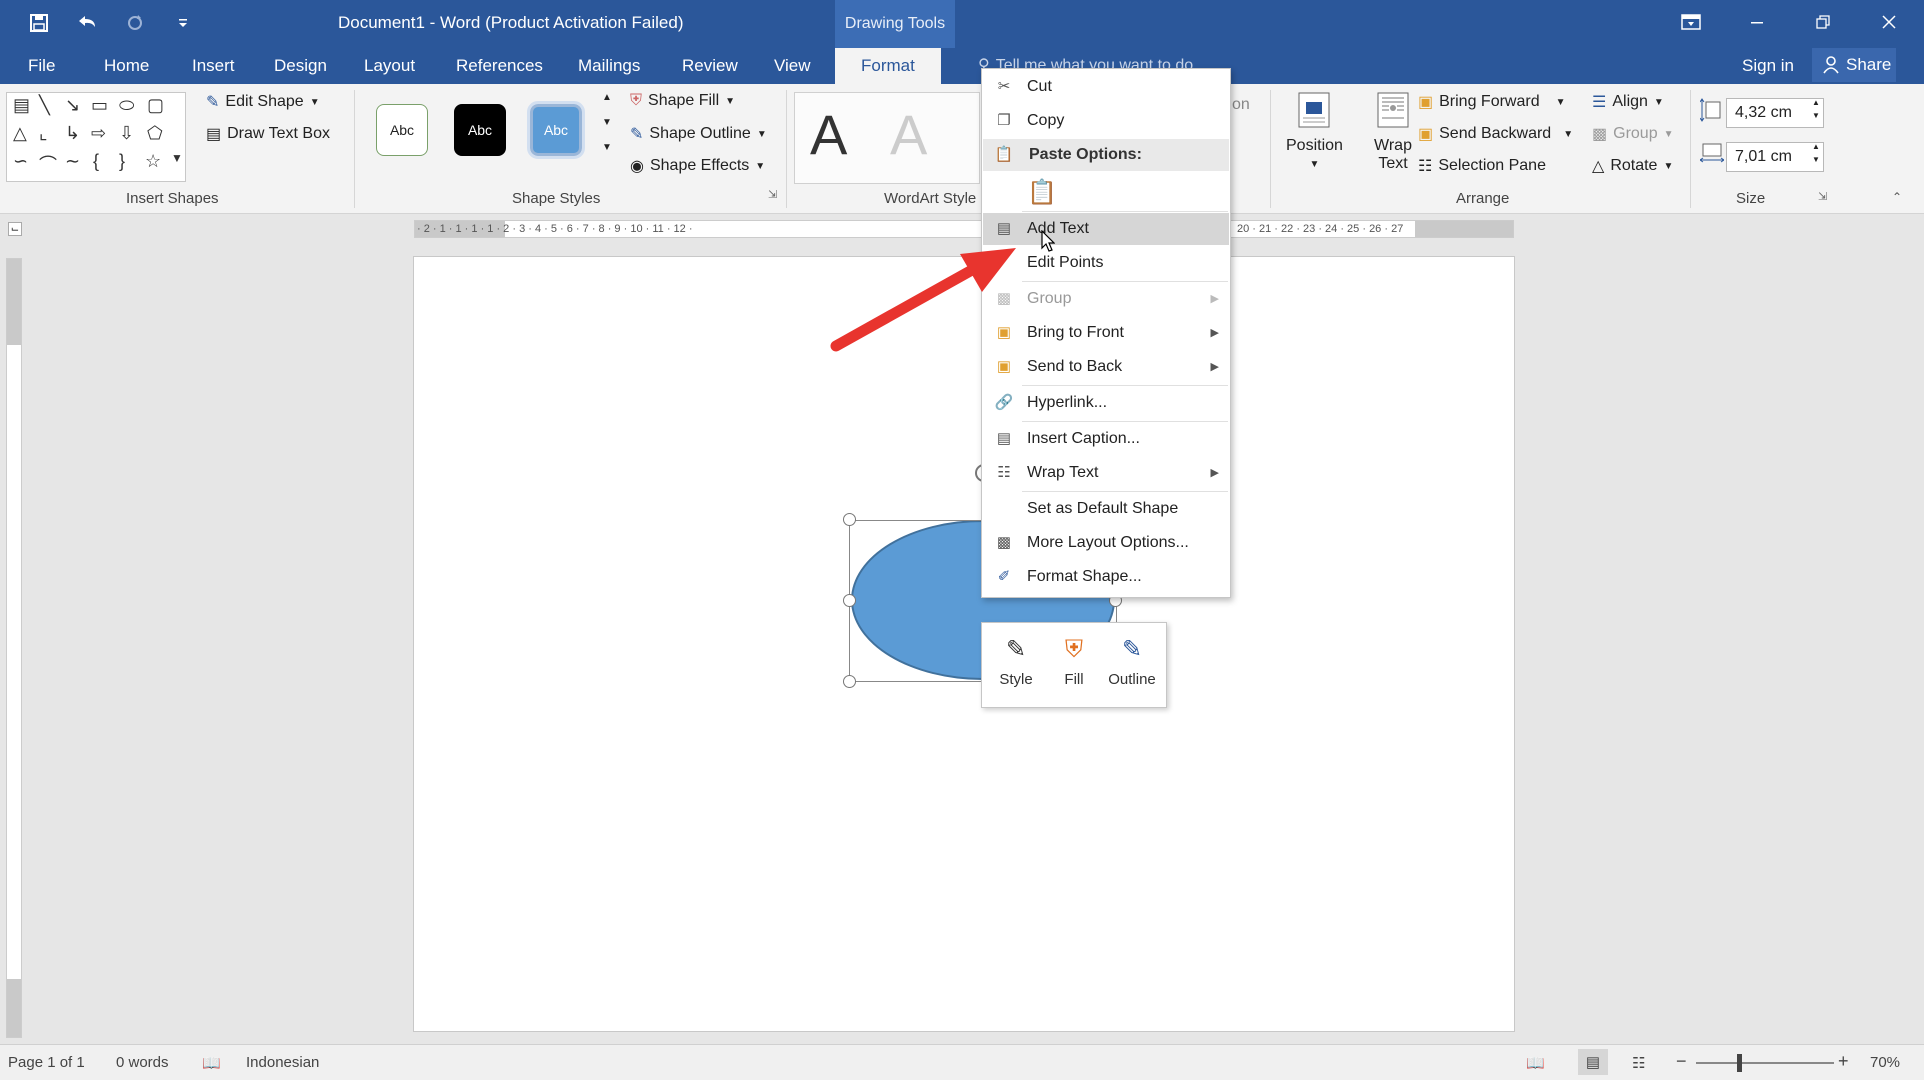 The height and width of the screenshot is (1080, 1924). What do you see at coordinates (828, 134) in the screenshot?
I see `wordart-style-dark: A` at bounding box center [828, 134].